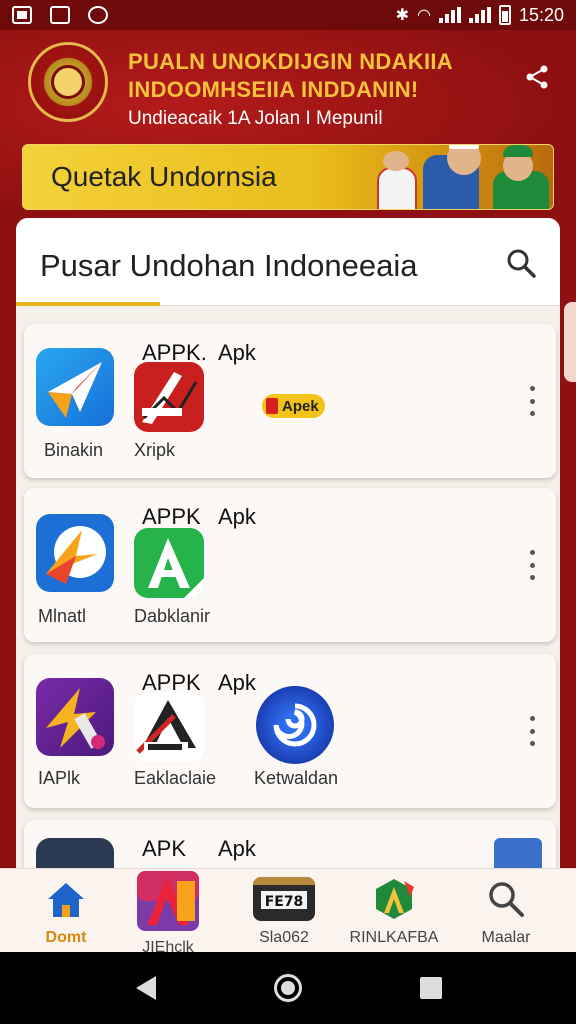 Image resolution: width=576 pixels, height=1024 pixels. I want to click on app-name: Dabklanir, so click(172, 616).